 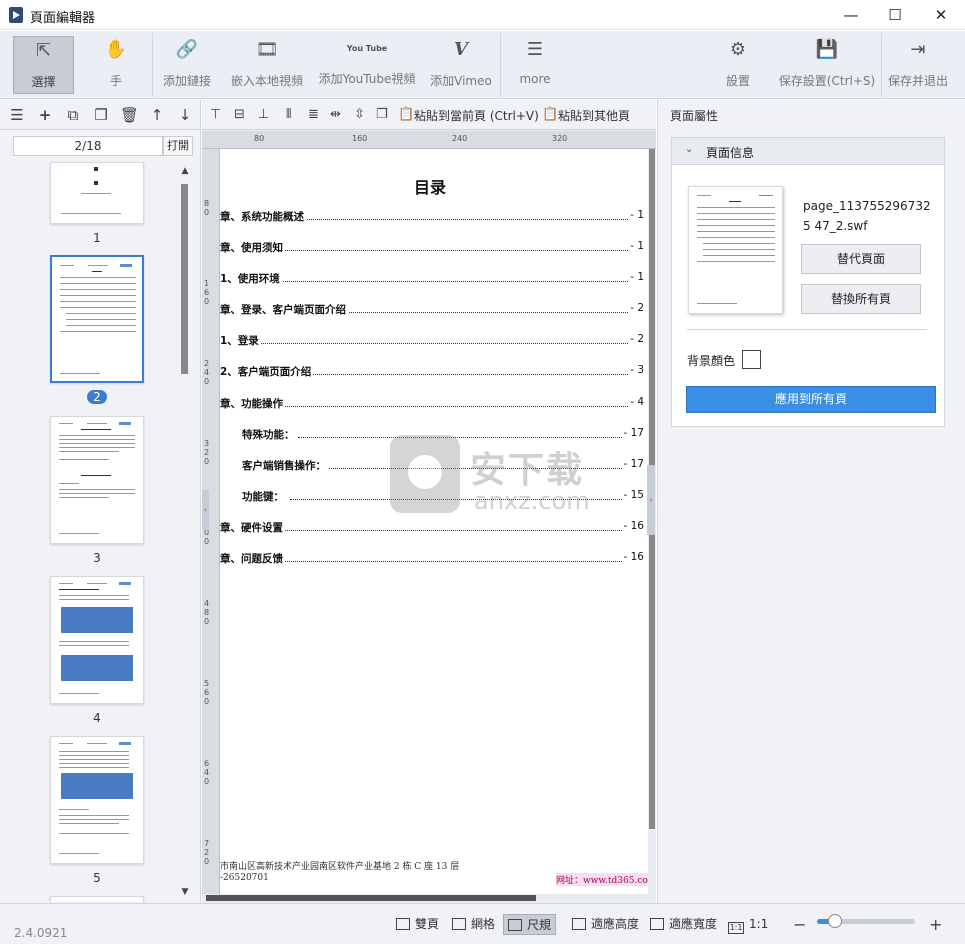 What do you see at coordinates (895, 15) in the screenshot?
I see `maximize-button: ☐` at bounding box center [895, 15].